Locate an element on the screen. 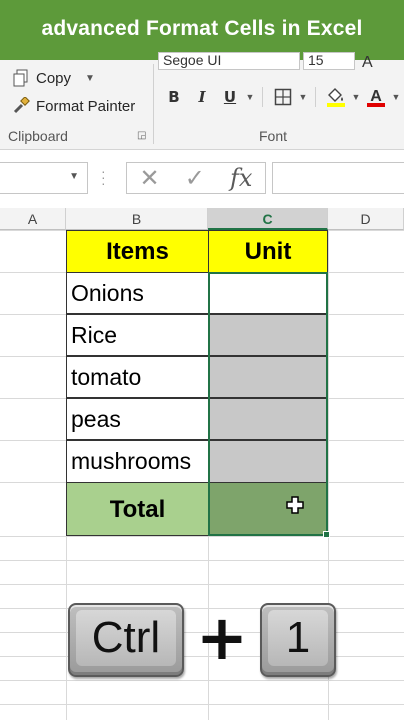  font-color-button: A is located at coordinates (376, 97).